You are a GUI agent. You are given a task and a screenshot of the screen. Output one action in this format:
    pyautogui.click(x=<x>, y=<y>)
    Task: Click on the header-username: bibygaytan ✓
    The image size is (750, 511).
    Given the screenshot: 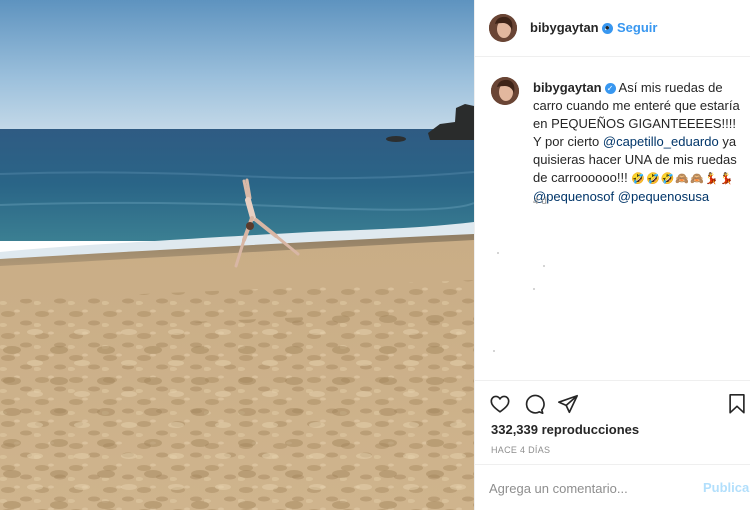 What is the action you would take?
    pyautogui.click(x=571, y=27)
    